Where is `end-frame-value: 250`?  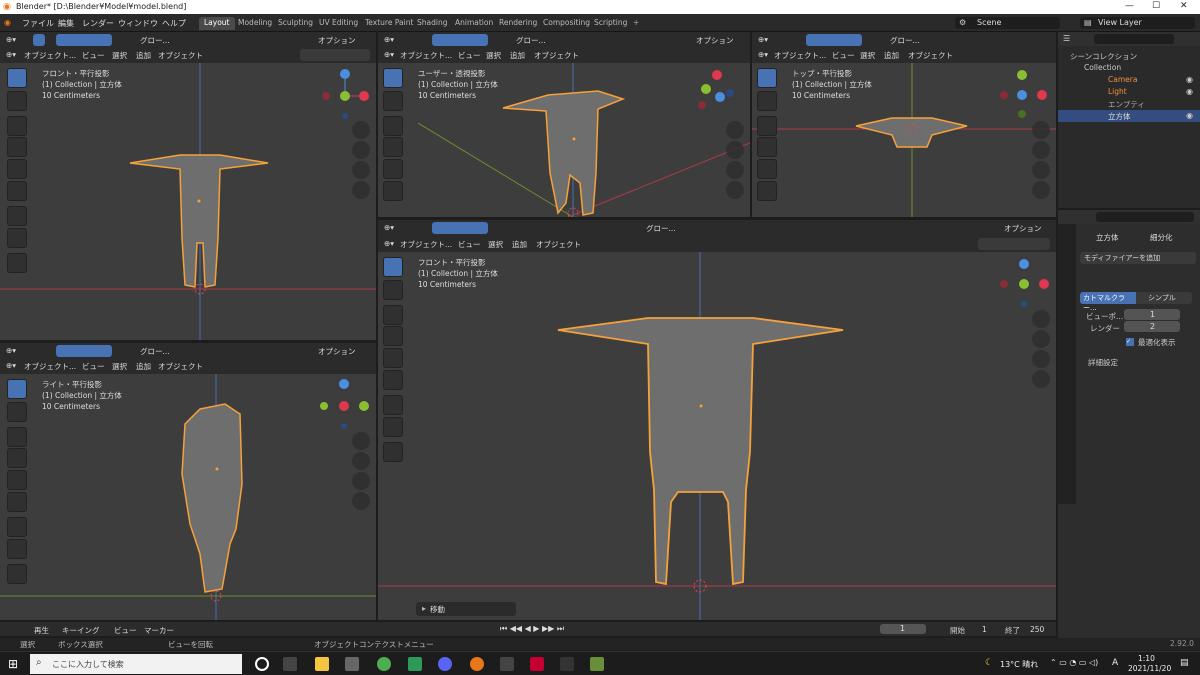
end-frame-value: 250 is located at coordinates (1037, 629).